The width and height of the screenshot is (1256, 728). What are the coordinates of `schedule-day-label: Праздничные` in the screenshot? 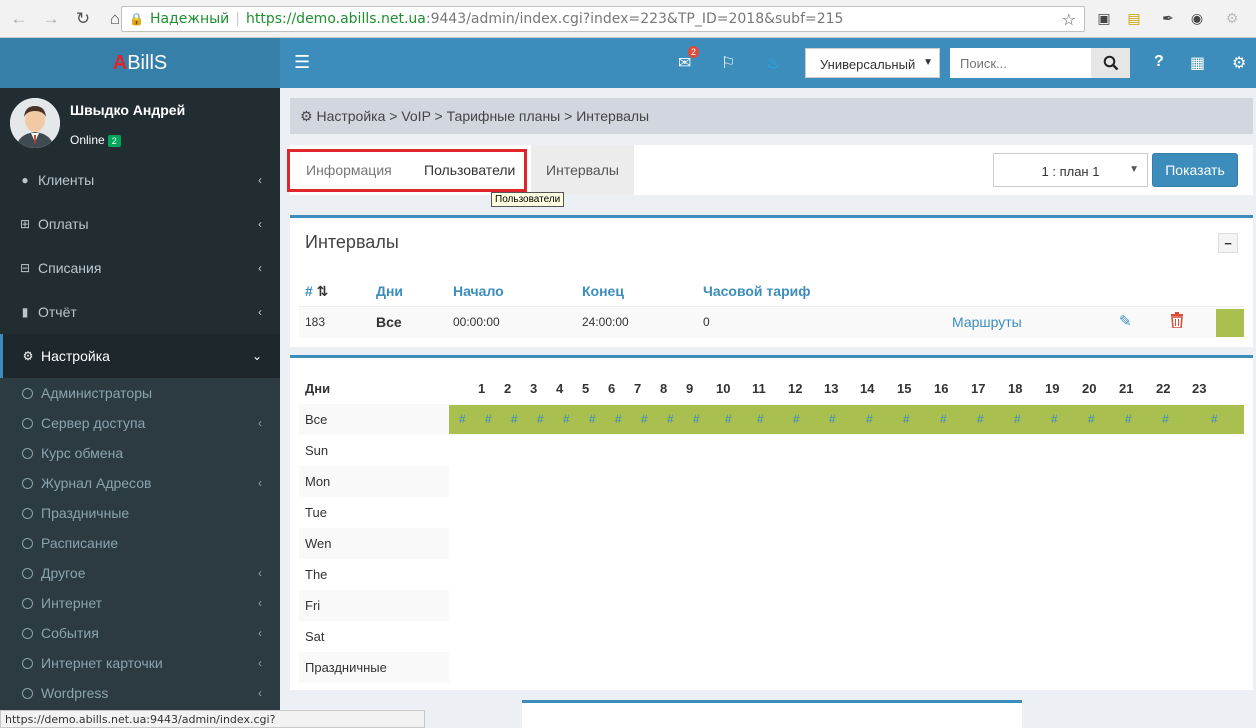 It's located at (346, 667).